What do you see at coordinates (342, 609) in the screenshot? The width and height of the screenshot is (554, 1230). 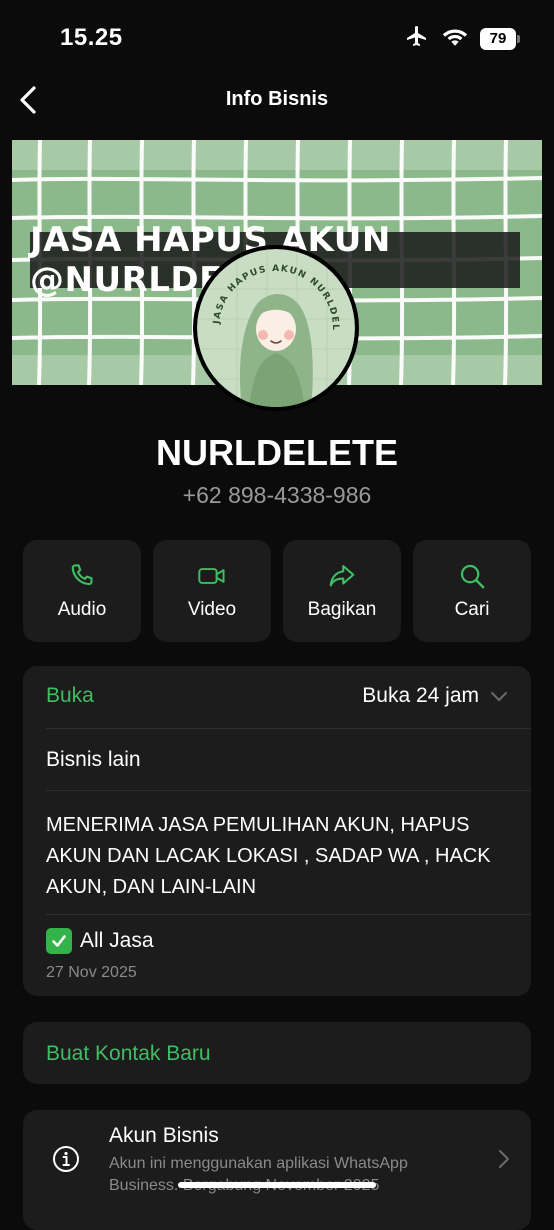 I see `action-label: Bagikan` at bounding box center [342, 609].